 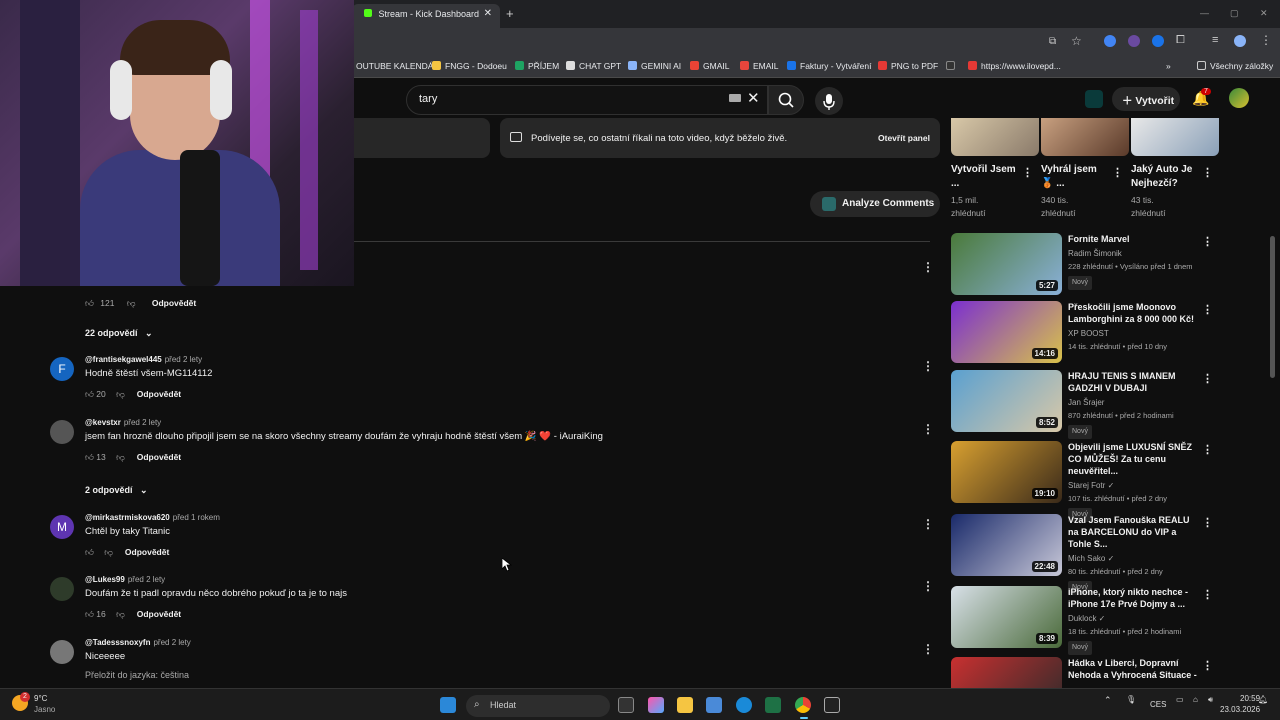 What do you see at coordinates (626, 705) in the screenshot?
I see `task-view-icon` at bounding box center [626, 705].